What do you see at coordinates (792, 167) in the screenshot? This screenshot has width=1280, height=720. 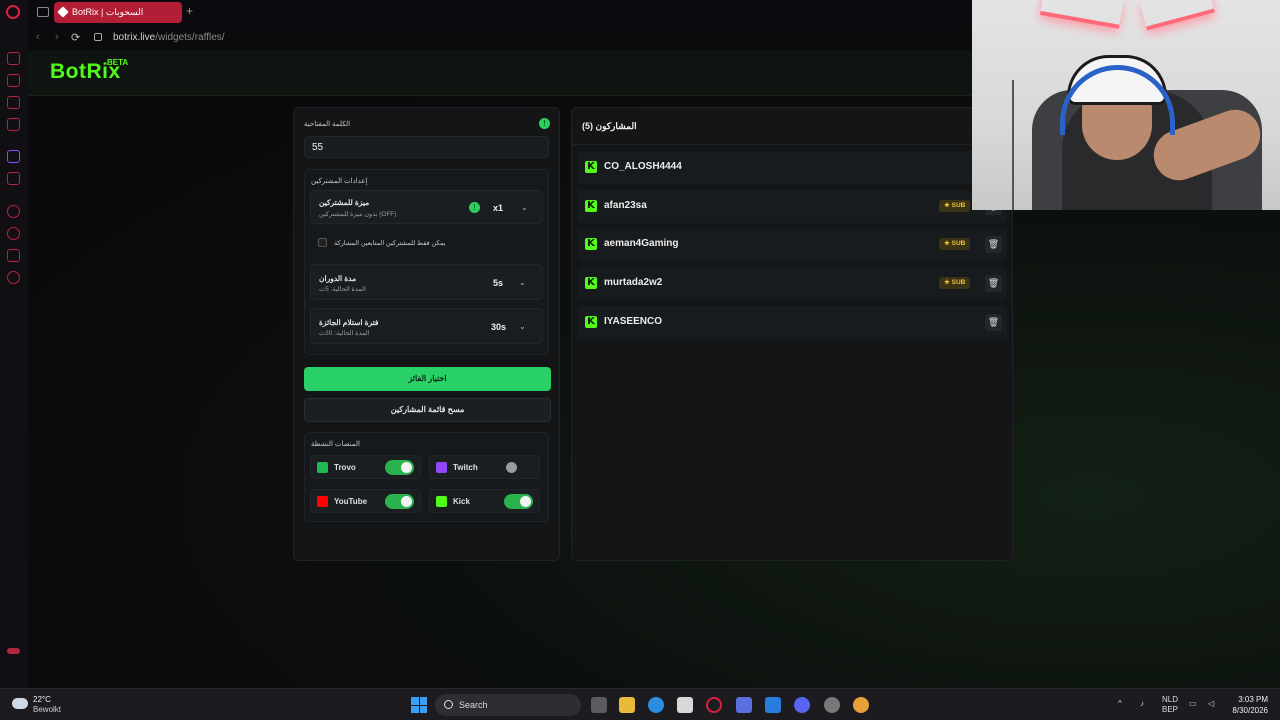 I see `participant-row: KCO_ALOSH4444🗑` at bounding box center [792, 167].